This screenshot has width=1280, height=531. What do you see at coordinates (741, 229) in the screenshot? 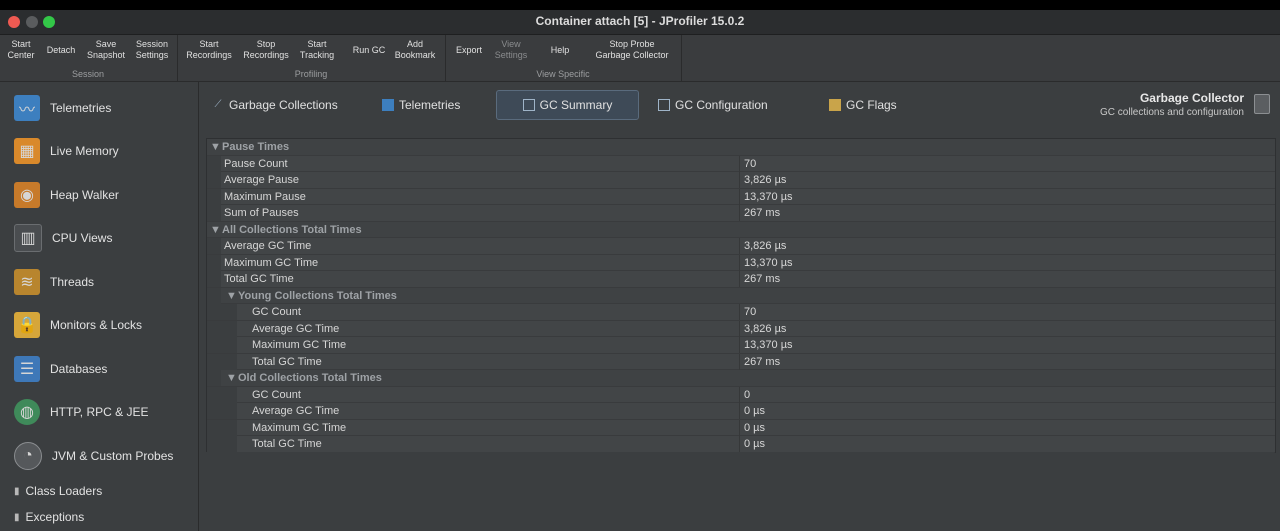
I see `section-row-all-collections: ▼ All Collections Total Times` at bounding box center [741, 229].